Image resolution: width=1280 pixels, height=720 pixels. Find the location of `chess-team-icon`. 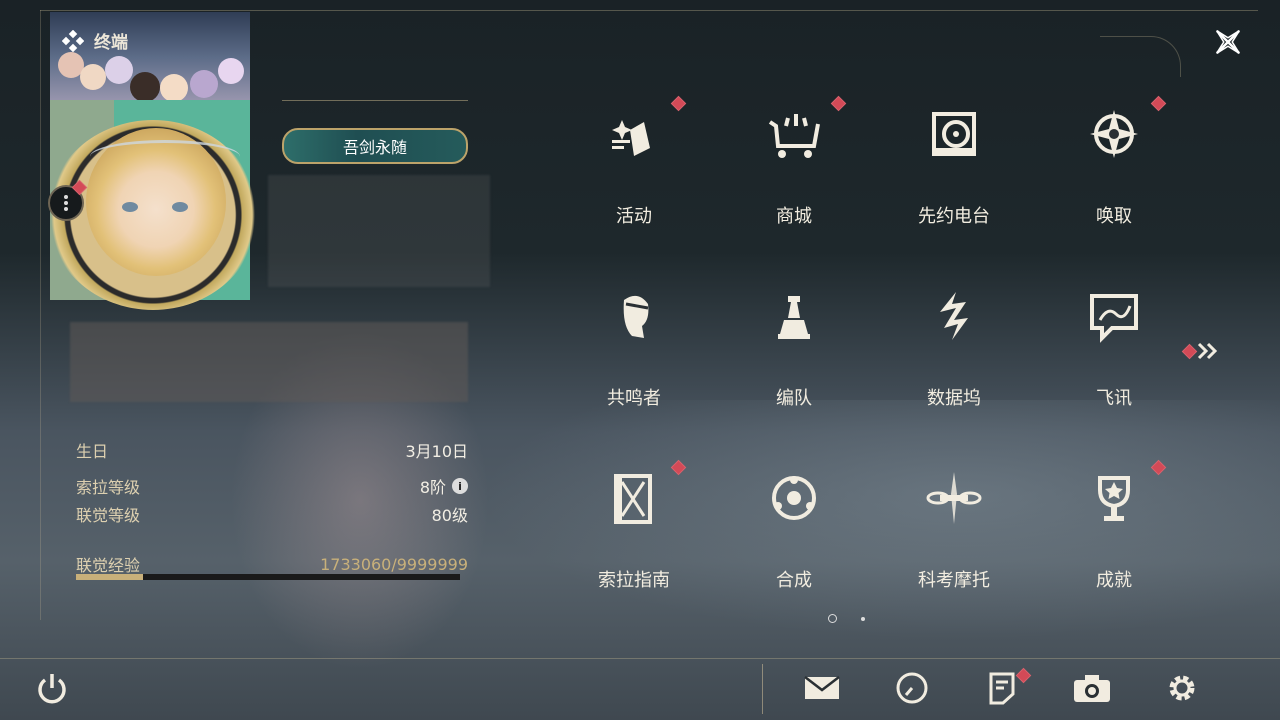

chess-team-icon is located at coordinates (794, 317).